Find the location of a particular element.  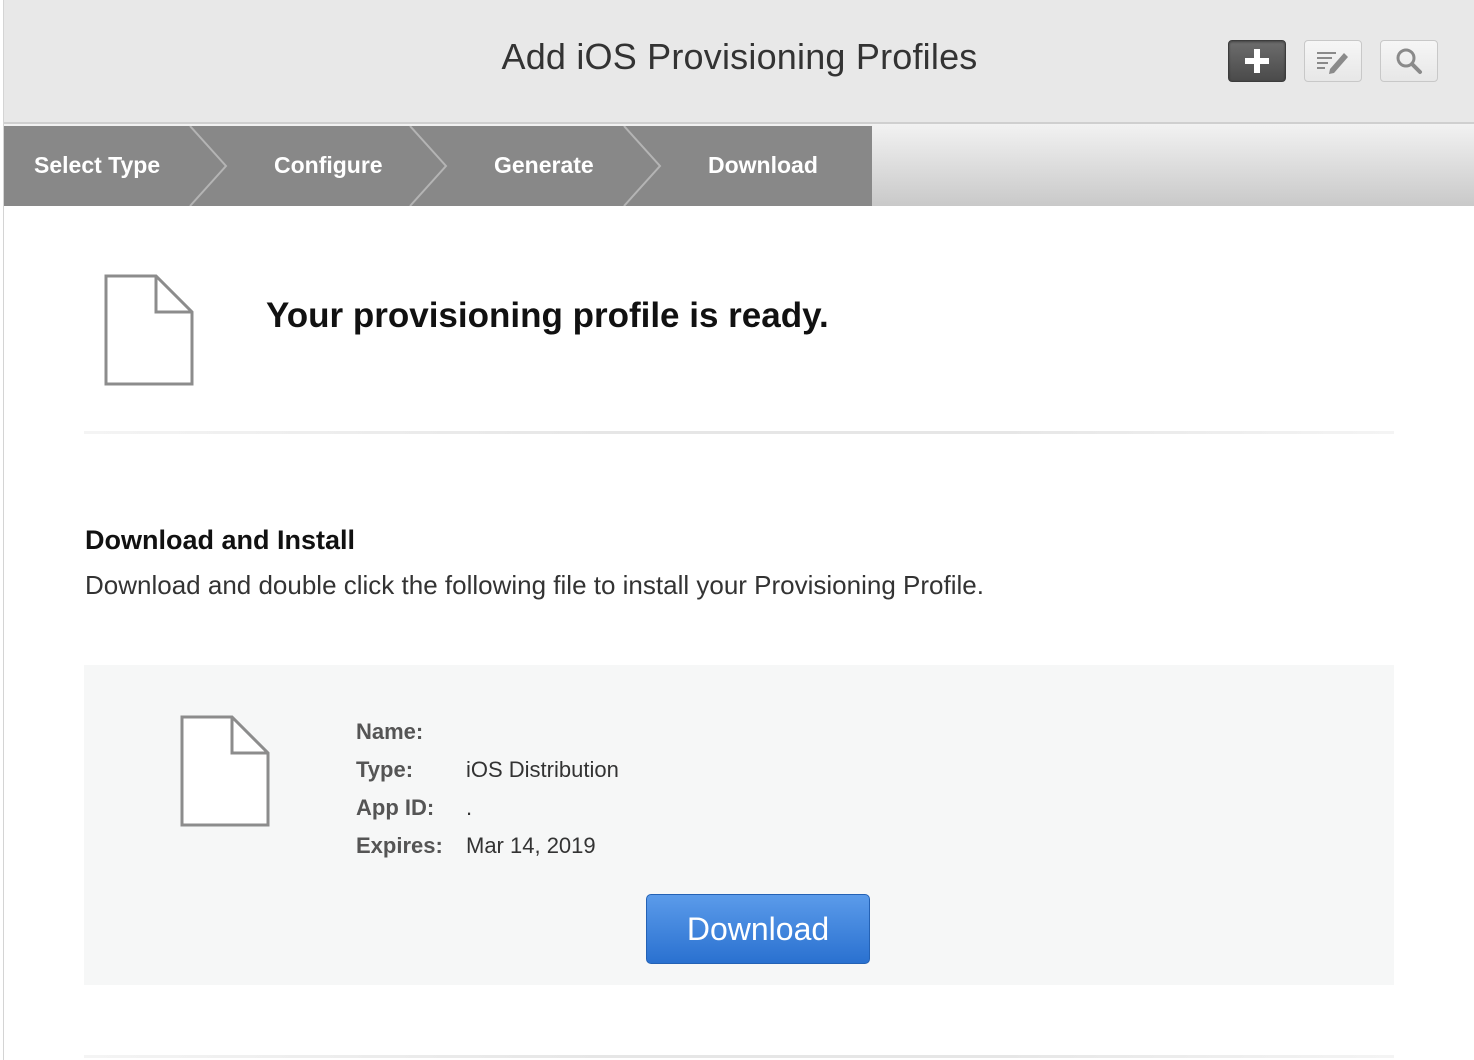

steps-container: Select Type Configure Generate Download is located at coordinates (438, 166).